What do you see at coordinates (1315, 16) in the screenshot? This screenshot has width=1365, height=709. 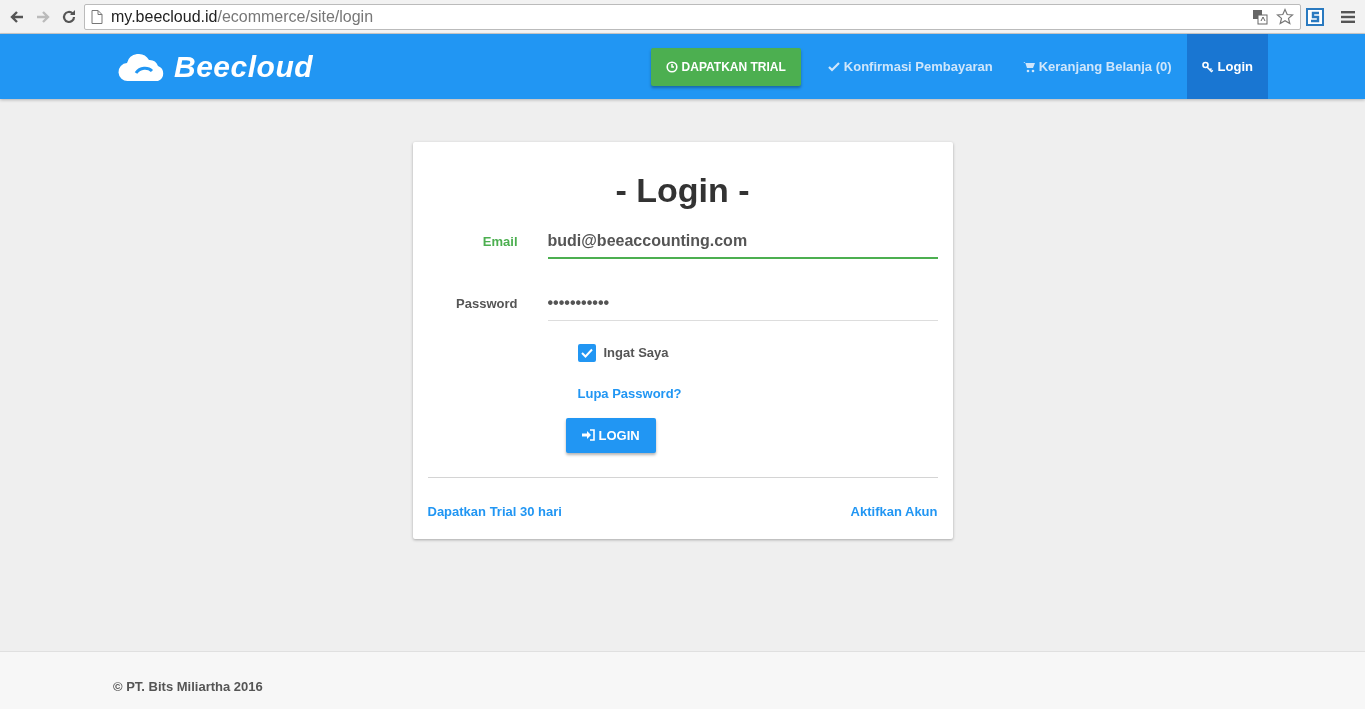 I see `extension-icon` at bounding box center [1315, 16].